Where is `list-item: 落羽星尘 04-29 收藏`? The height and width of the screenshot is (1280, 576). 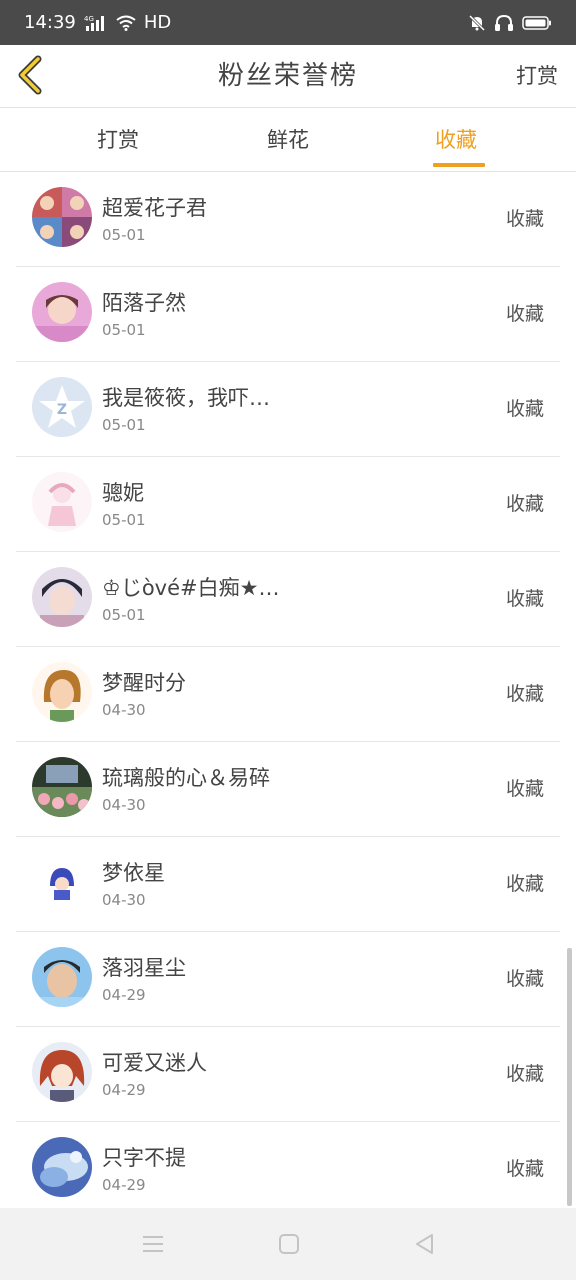 list-item: 落羽星尘 04-29 收藏 is located at coordinates (288, 979).